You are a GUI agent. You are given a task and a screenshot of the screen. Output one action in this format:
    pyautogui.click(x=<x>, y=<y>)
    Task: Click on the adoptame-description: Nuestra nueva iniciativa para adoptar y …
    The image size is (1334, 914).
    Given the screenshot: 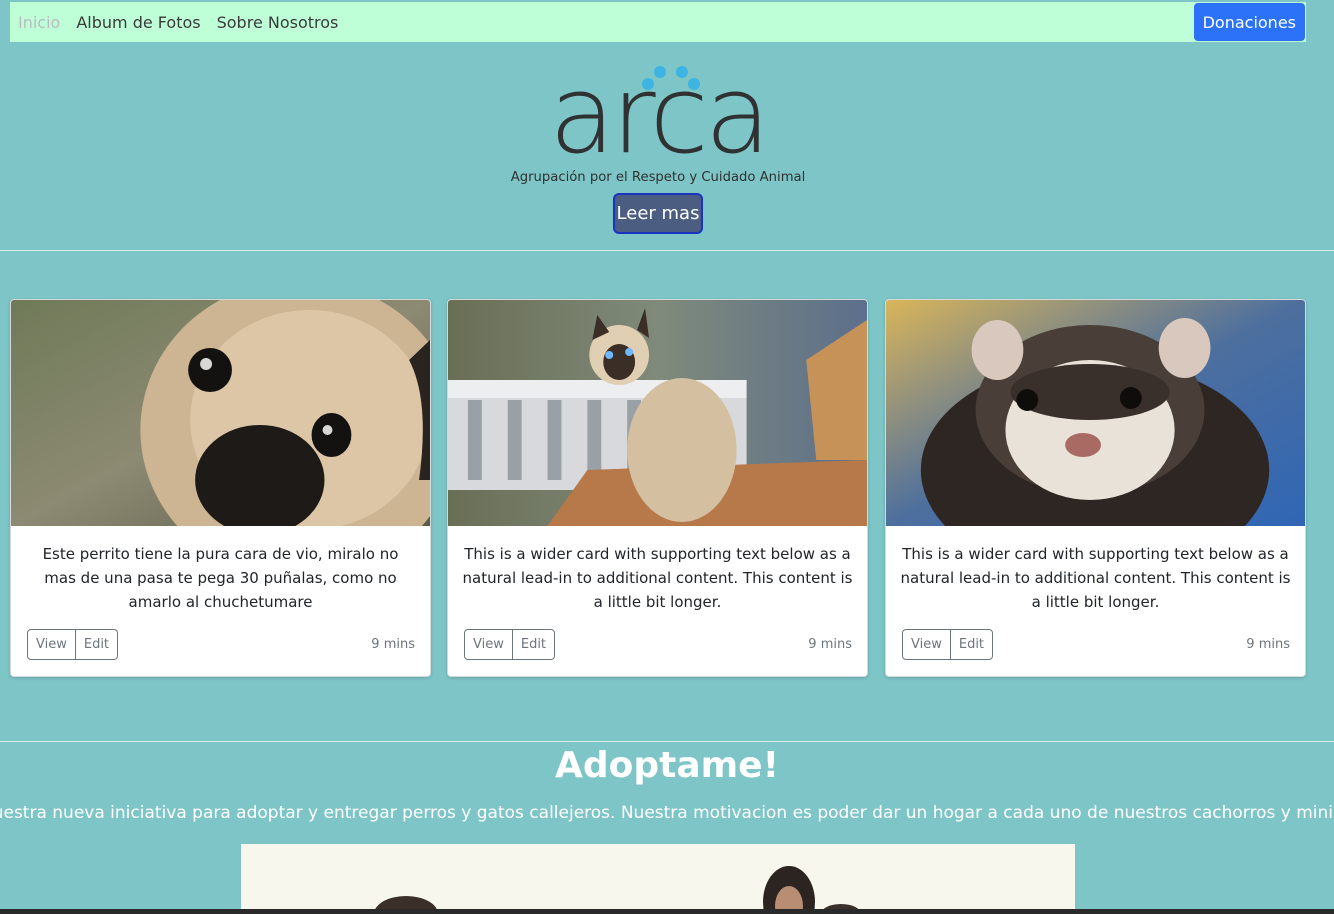 What is the action you would take?
    pyautogui.click(x=667, y=813)
    